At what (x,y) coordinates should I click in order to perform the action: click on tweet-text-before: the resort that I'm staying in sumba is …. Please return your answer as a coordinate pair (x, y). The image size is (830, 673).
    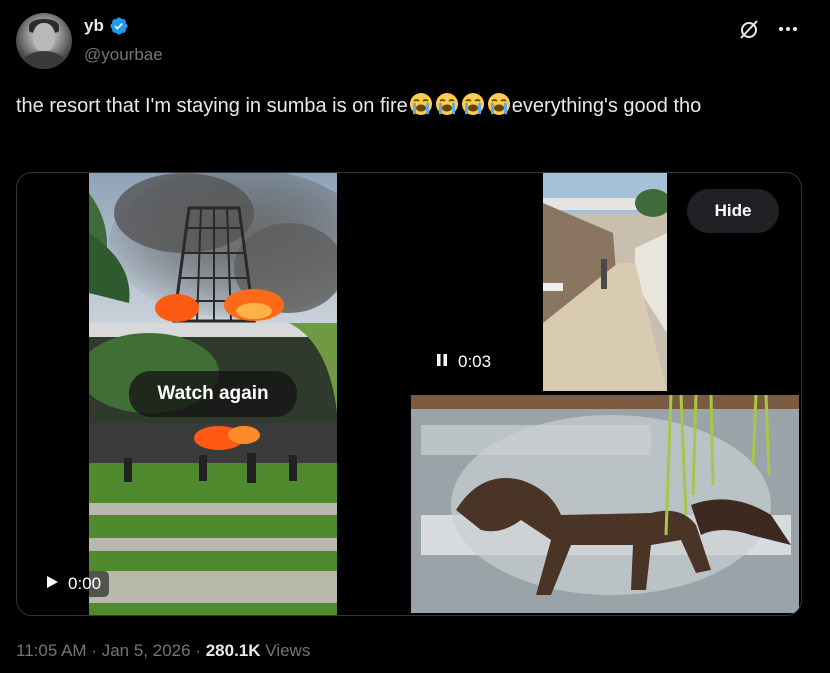
    Looking at the image, I should click on (212, 106).